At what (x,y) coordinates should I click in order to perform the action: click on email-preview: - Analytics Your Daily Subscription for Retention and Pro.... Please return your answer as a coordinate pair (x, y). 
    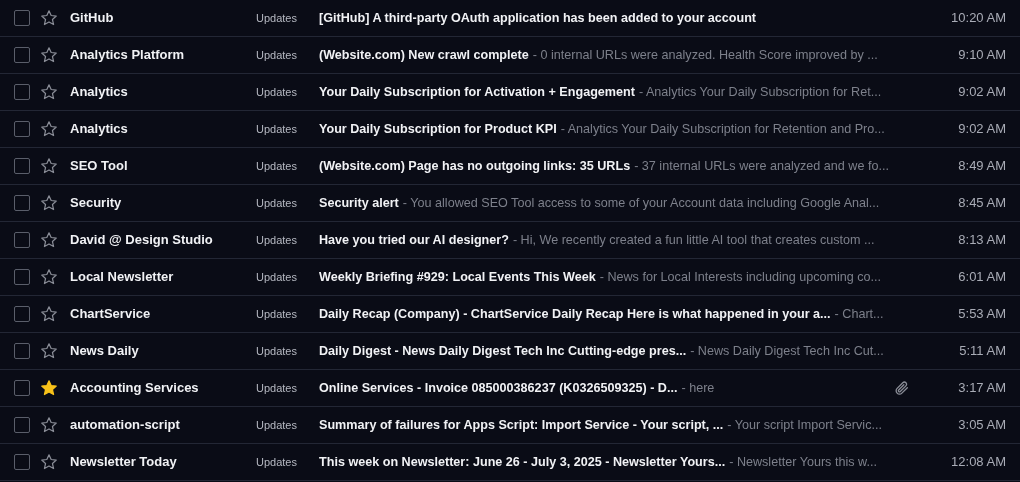
    Looking at the image, I should click on (722, 129).